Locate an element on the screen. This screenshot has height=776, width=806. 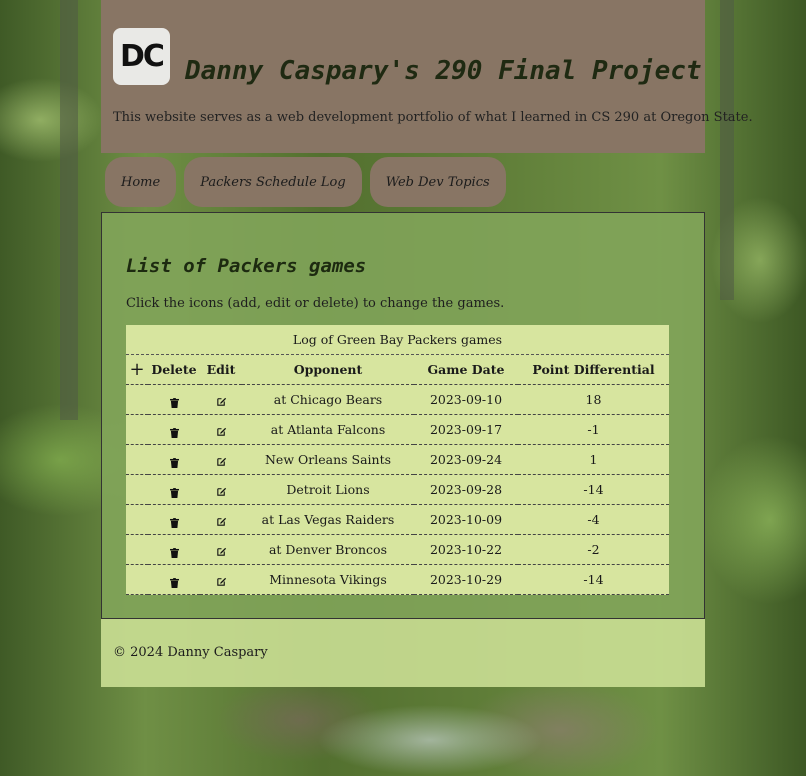
opponent-cell: at Chicago Bears is located at coordinates (328, 399).